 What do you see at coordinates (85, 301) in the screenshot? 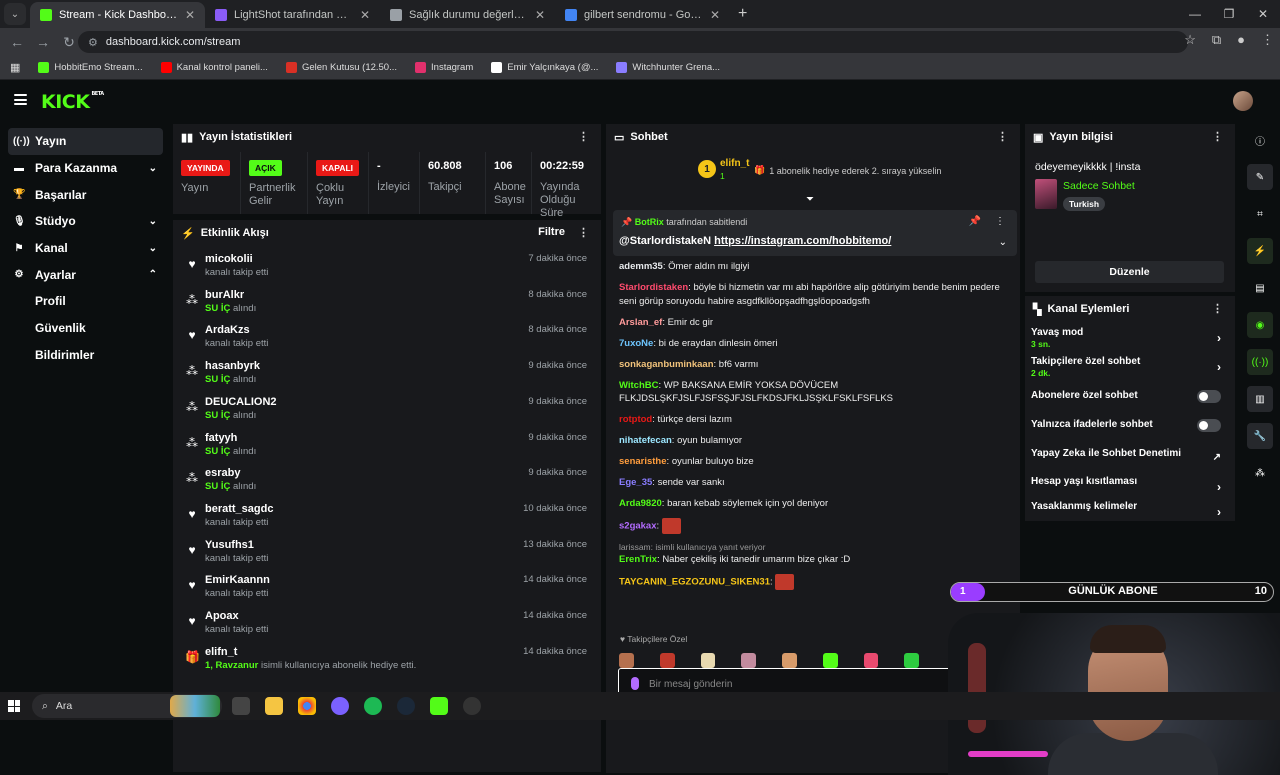
I see `sidebar-subitem: Profil` at bounding box center [85, 301].